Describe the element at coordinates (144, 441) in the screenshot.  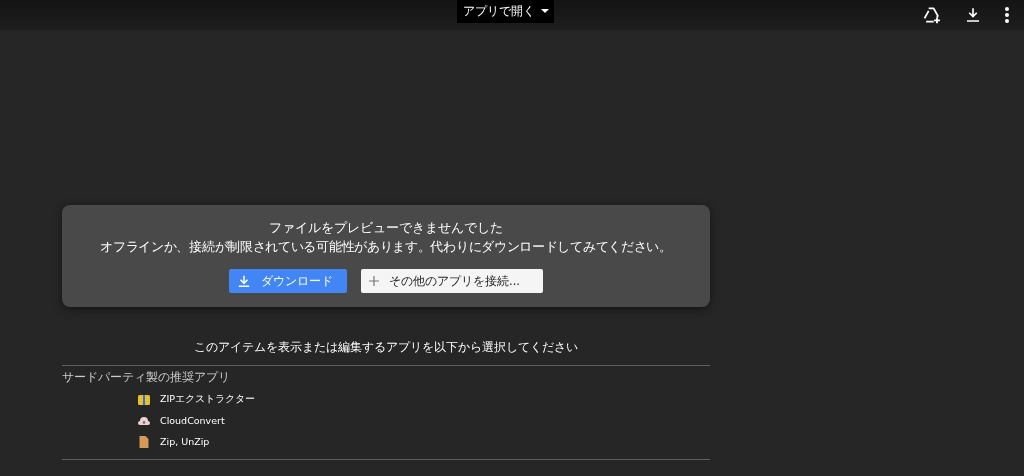
I see `file-icon` at that location.